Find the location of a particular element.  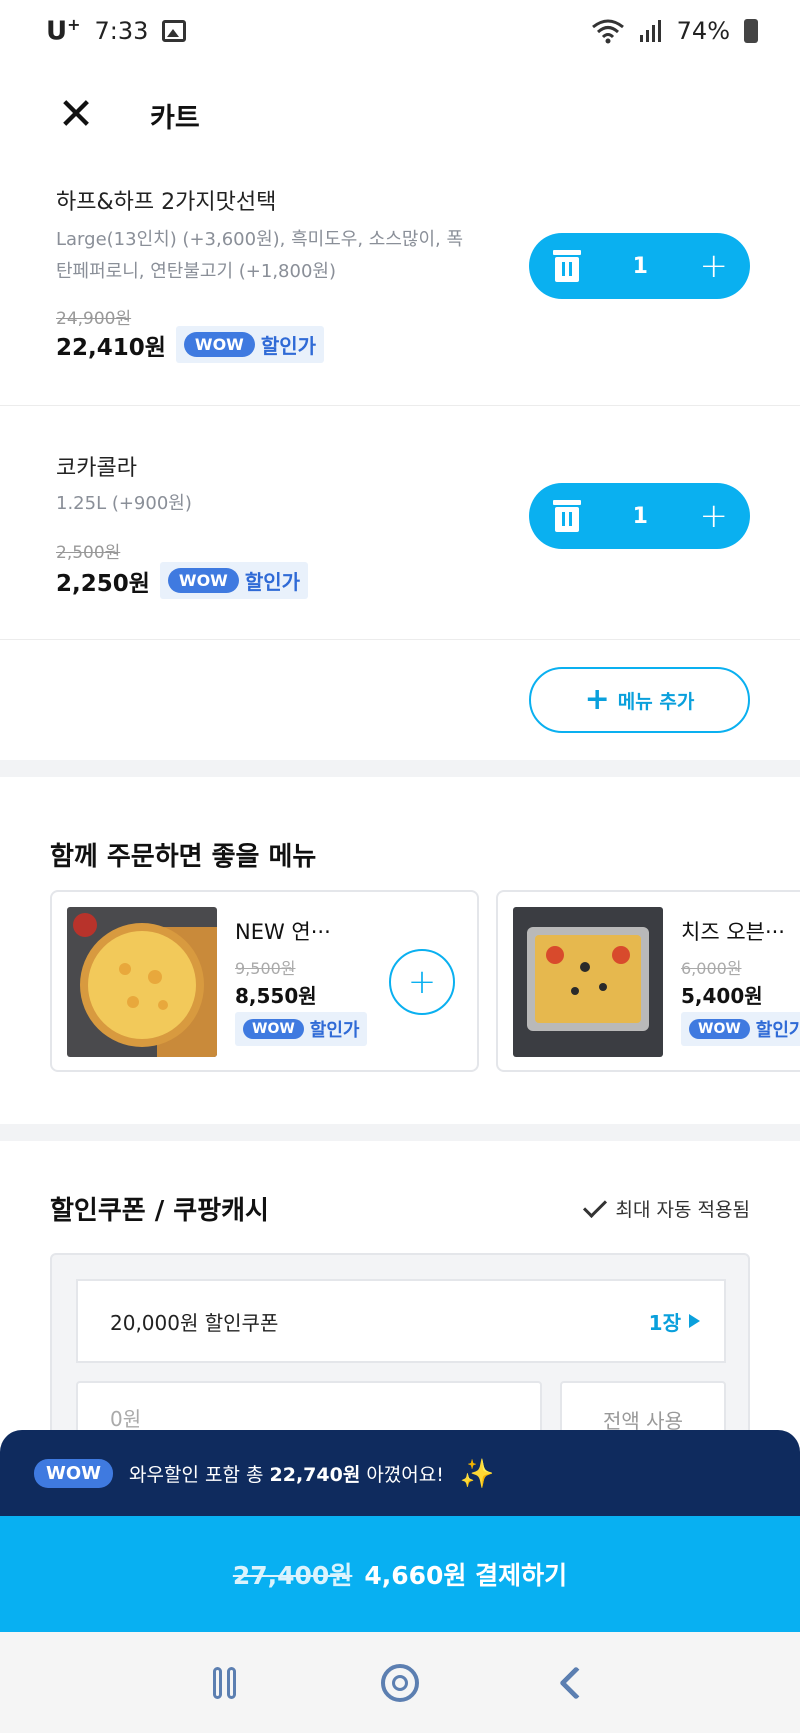

pay-label: 4,660원 결제하기 is located at coordinates (466, 1575).